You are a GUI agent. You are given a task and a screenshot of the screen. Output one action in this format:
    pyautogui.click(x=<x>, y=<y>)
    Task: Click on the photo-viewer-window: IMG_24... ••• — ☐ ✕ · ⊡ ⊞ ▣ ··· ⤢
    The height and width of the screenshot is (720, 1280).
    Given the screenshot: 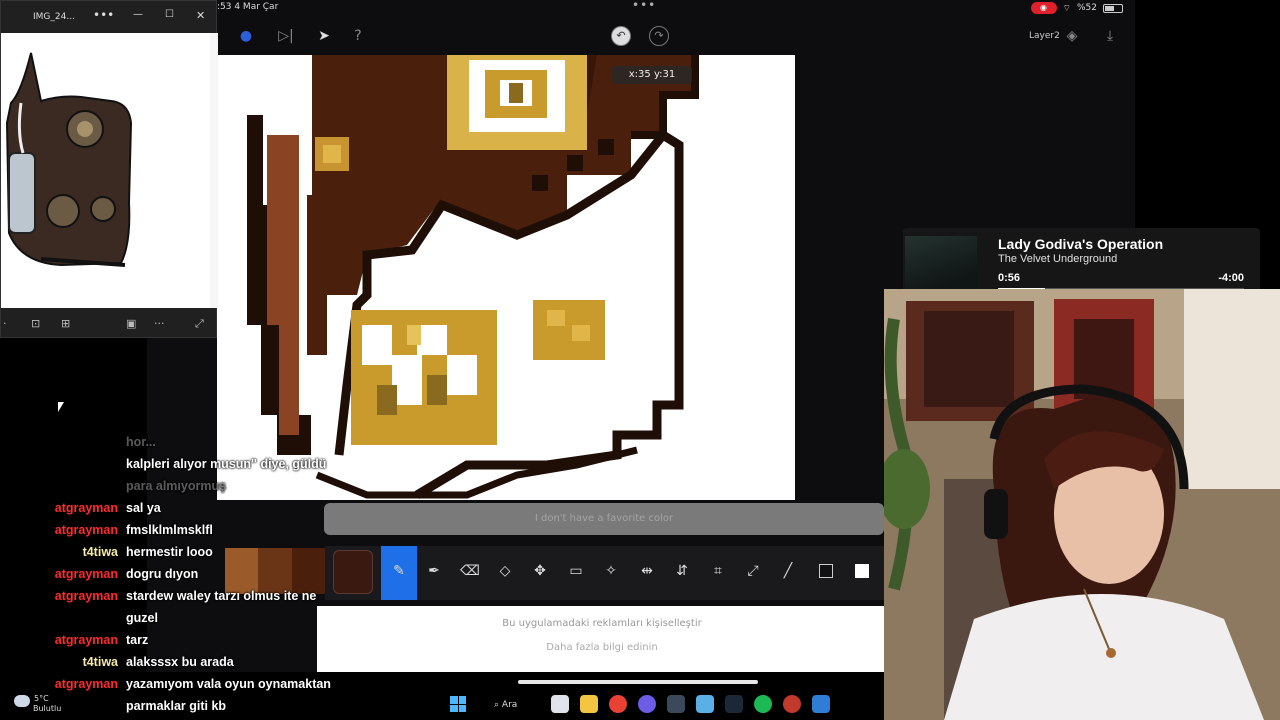 What is the action you would take?
    pyautogui.click(x=109, y=169)
    